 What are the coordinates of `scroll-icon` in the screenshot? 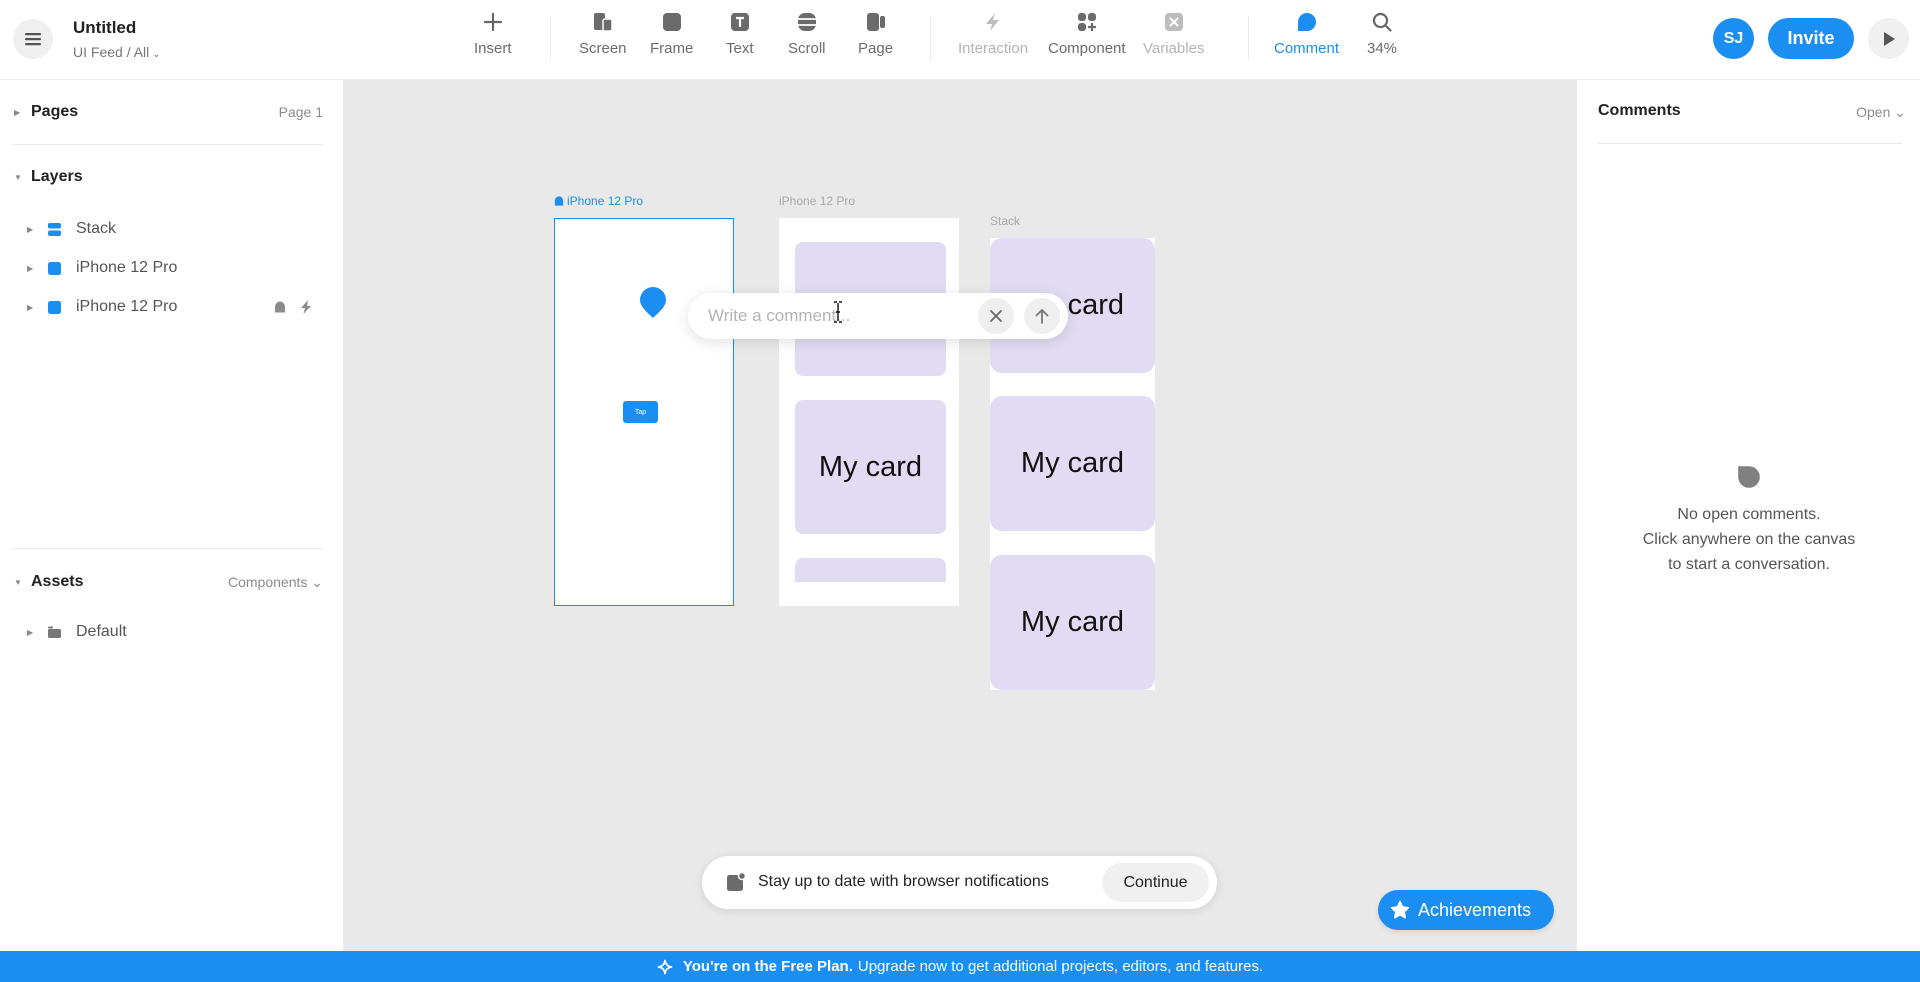 It's located at (807, 22).